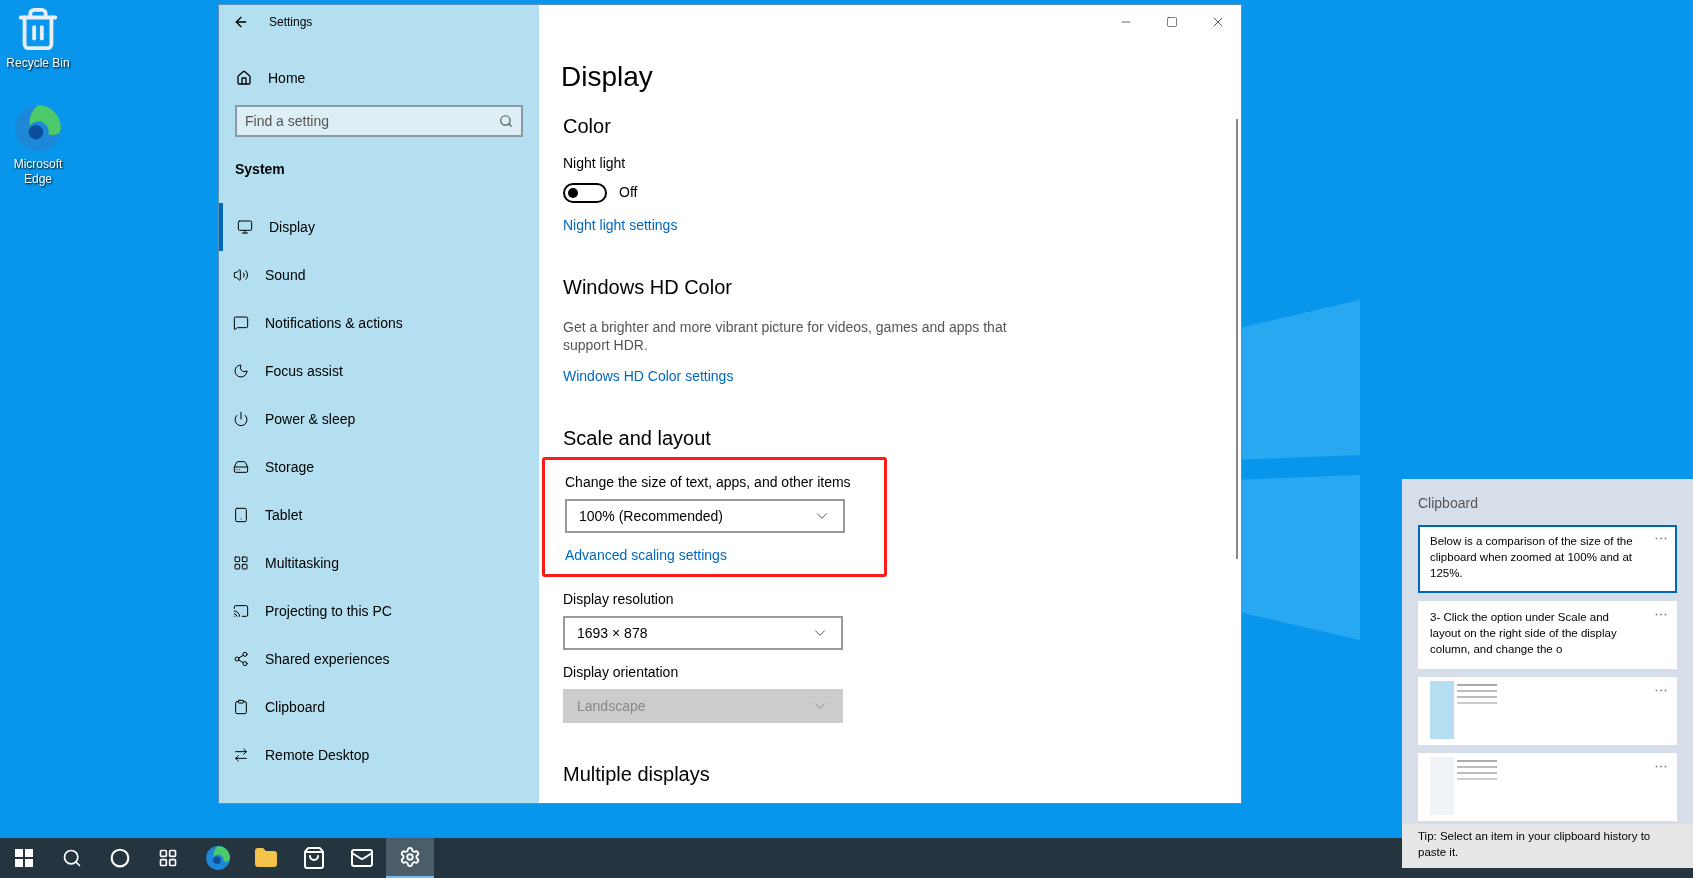 The height and width of the screenshot is (878, 1693). What do you see at coordinates (379, 755) in the screenshot?
I see `nav-item: Remote Desktop` at bounding box center [379, 755].